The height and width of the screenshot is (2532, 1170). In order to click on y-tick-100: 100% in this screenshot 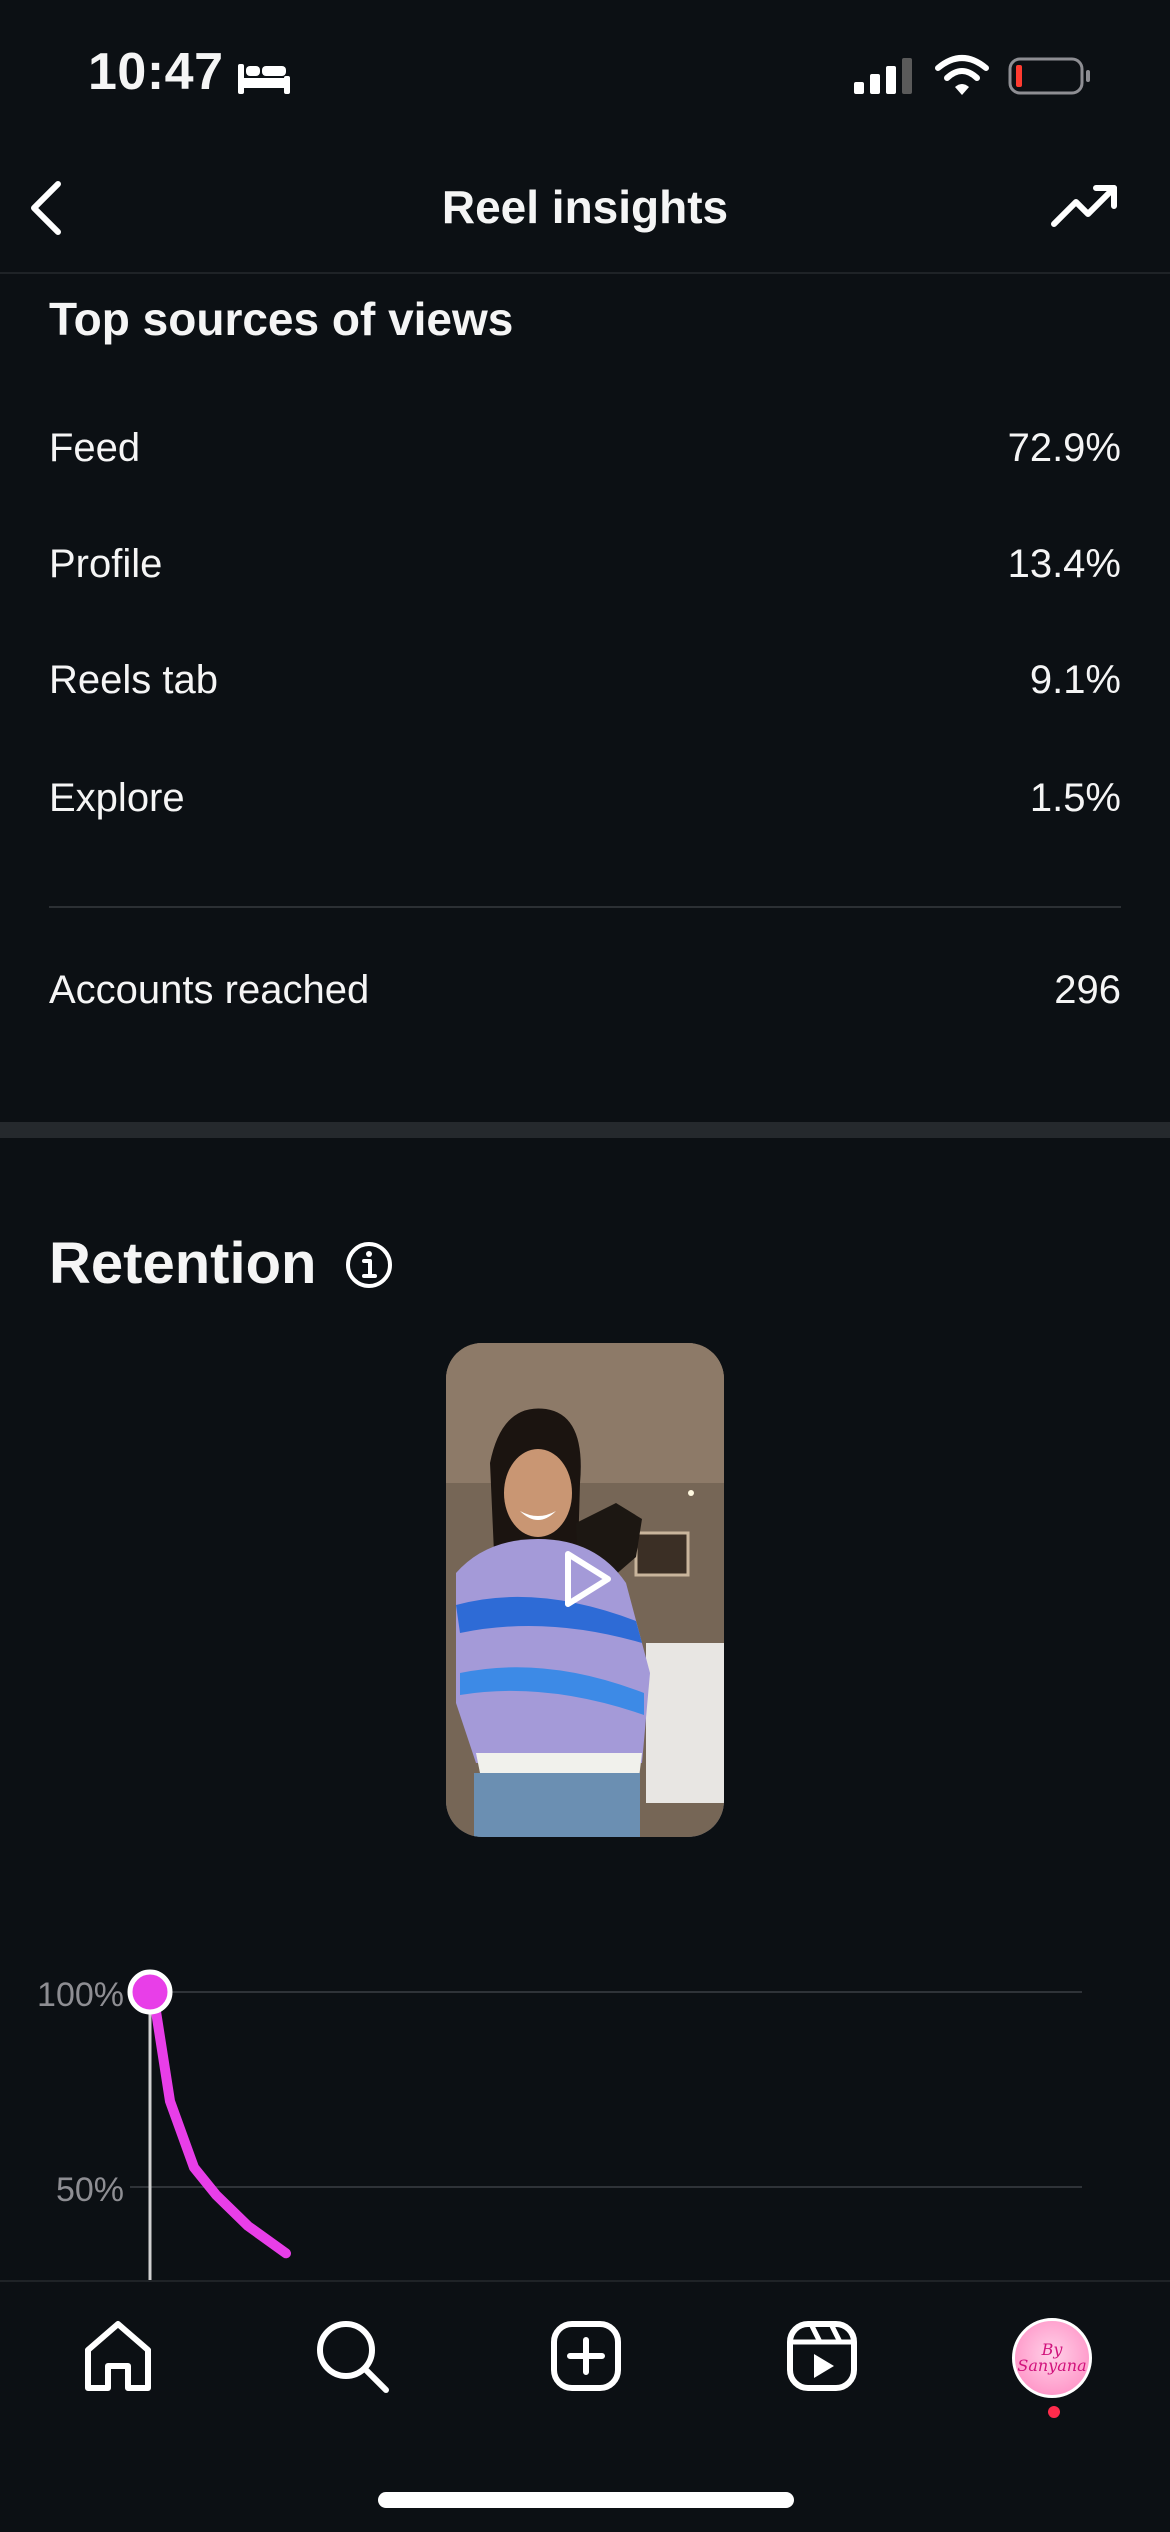, I will do `click(80, 1995)`.